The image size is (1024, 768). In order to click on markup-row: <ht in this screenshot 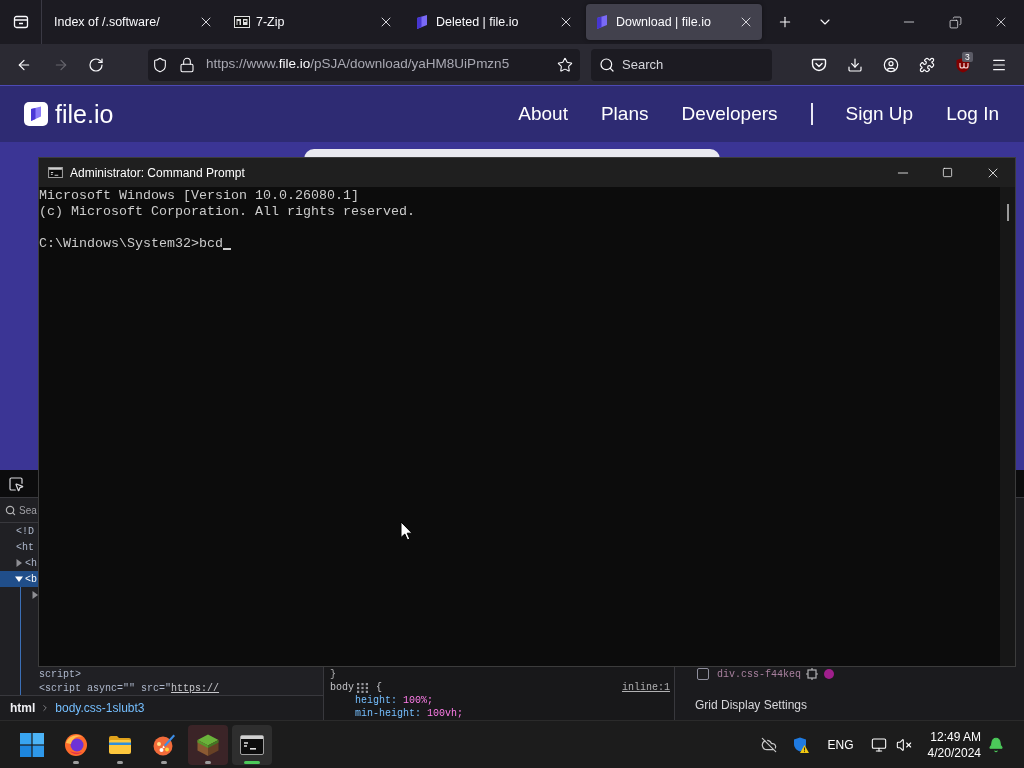, I will do `click(17, 547)`.